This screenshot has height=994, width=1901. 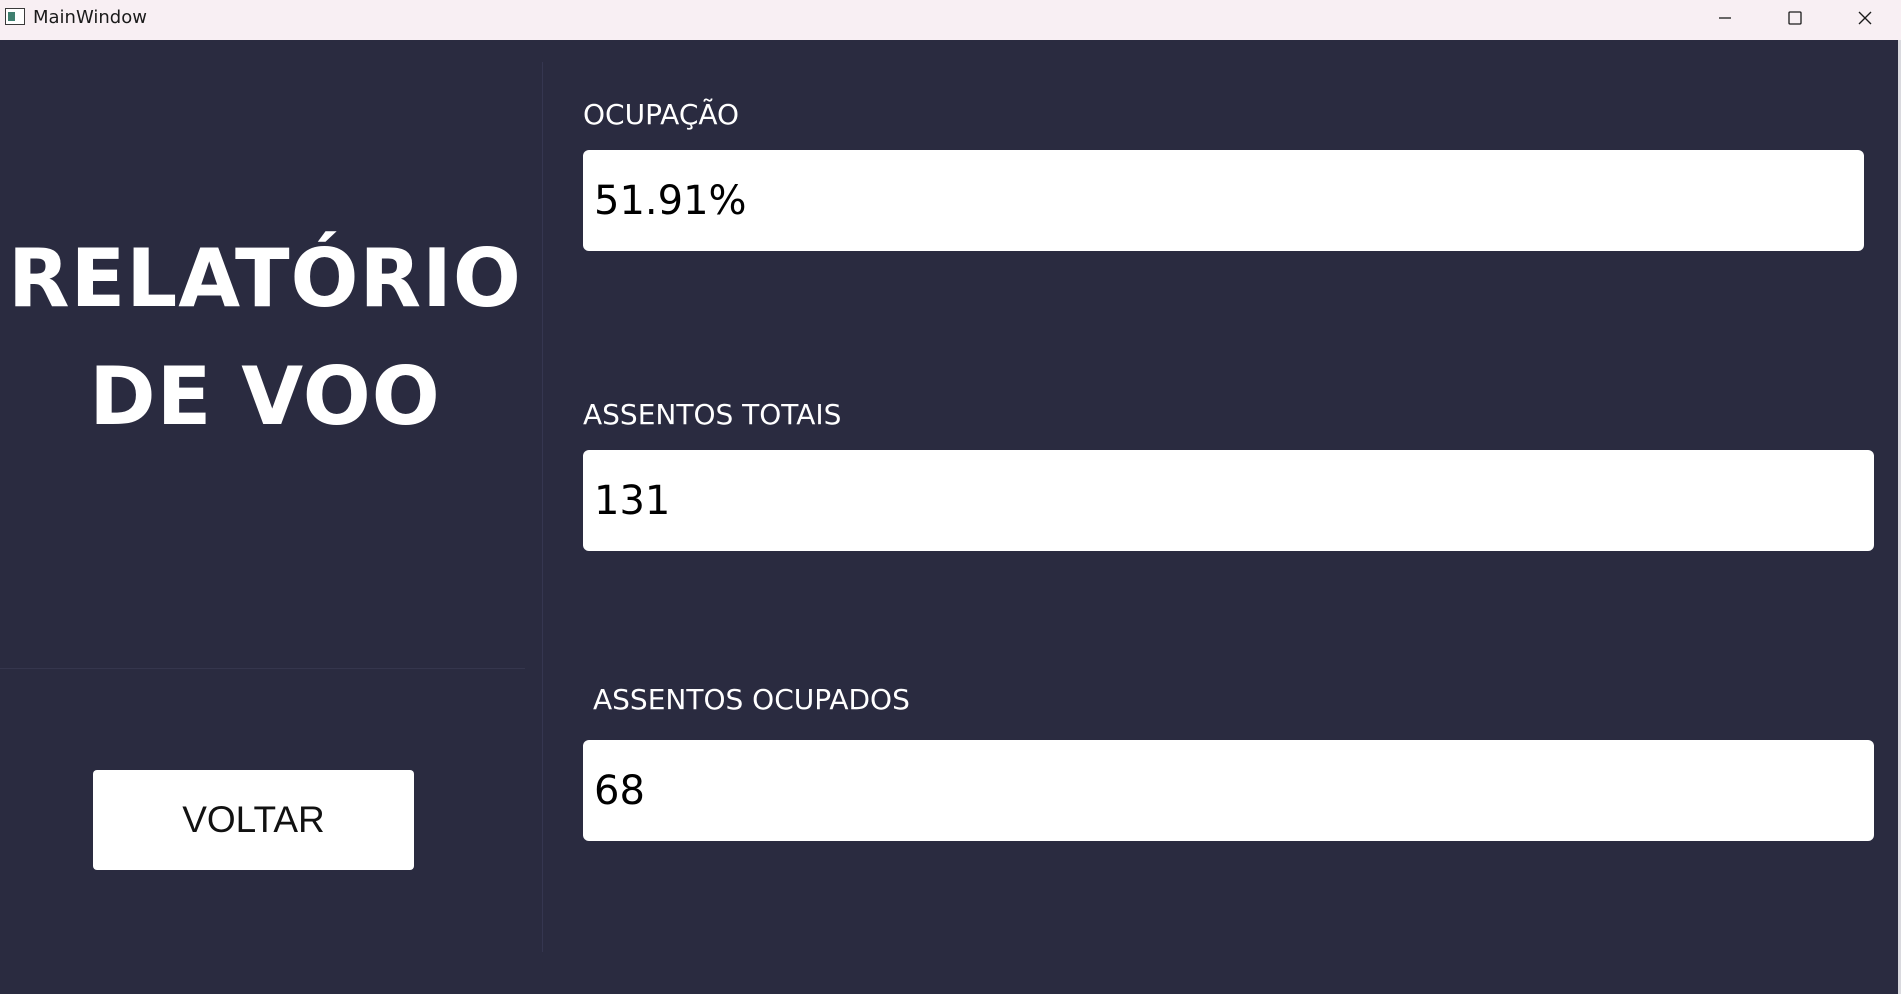 What do you see at coordinates (751, 699) in the screenshot?
I see `occupied-seats-label: ASSENTOS OCUPADOS` at bounding box center [751, 699].